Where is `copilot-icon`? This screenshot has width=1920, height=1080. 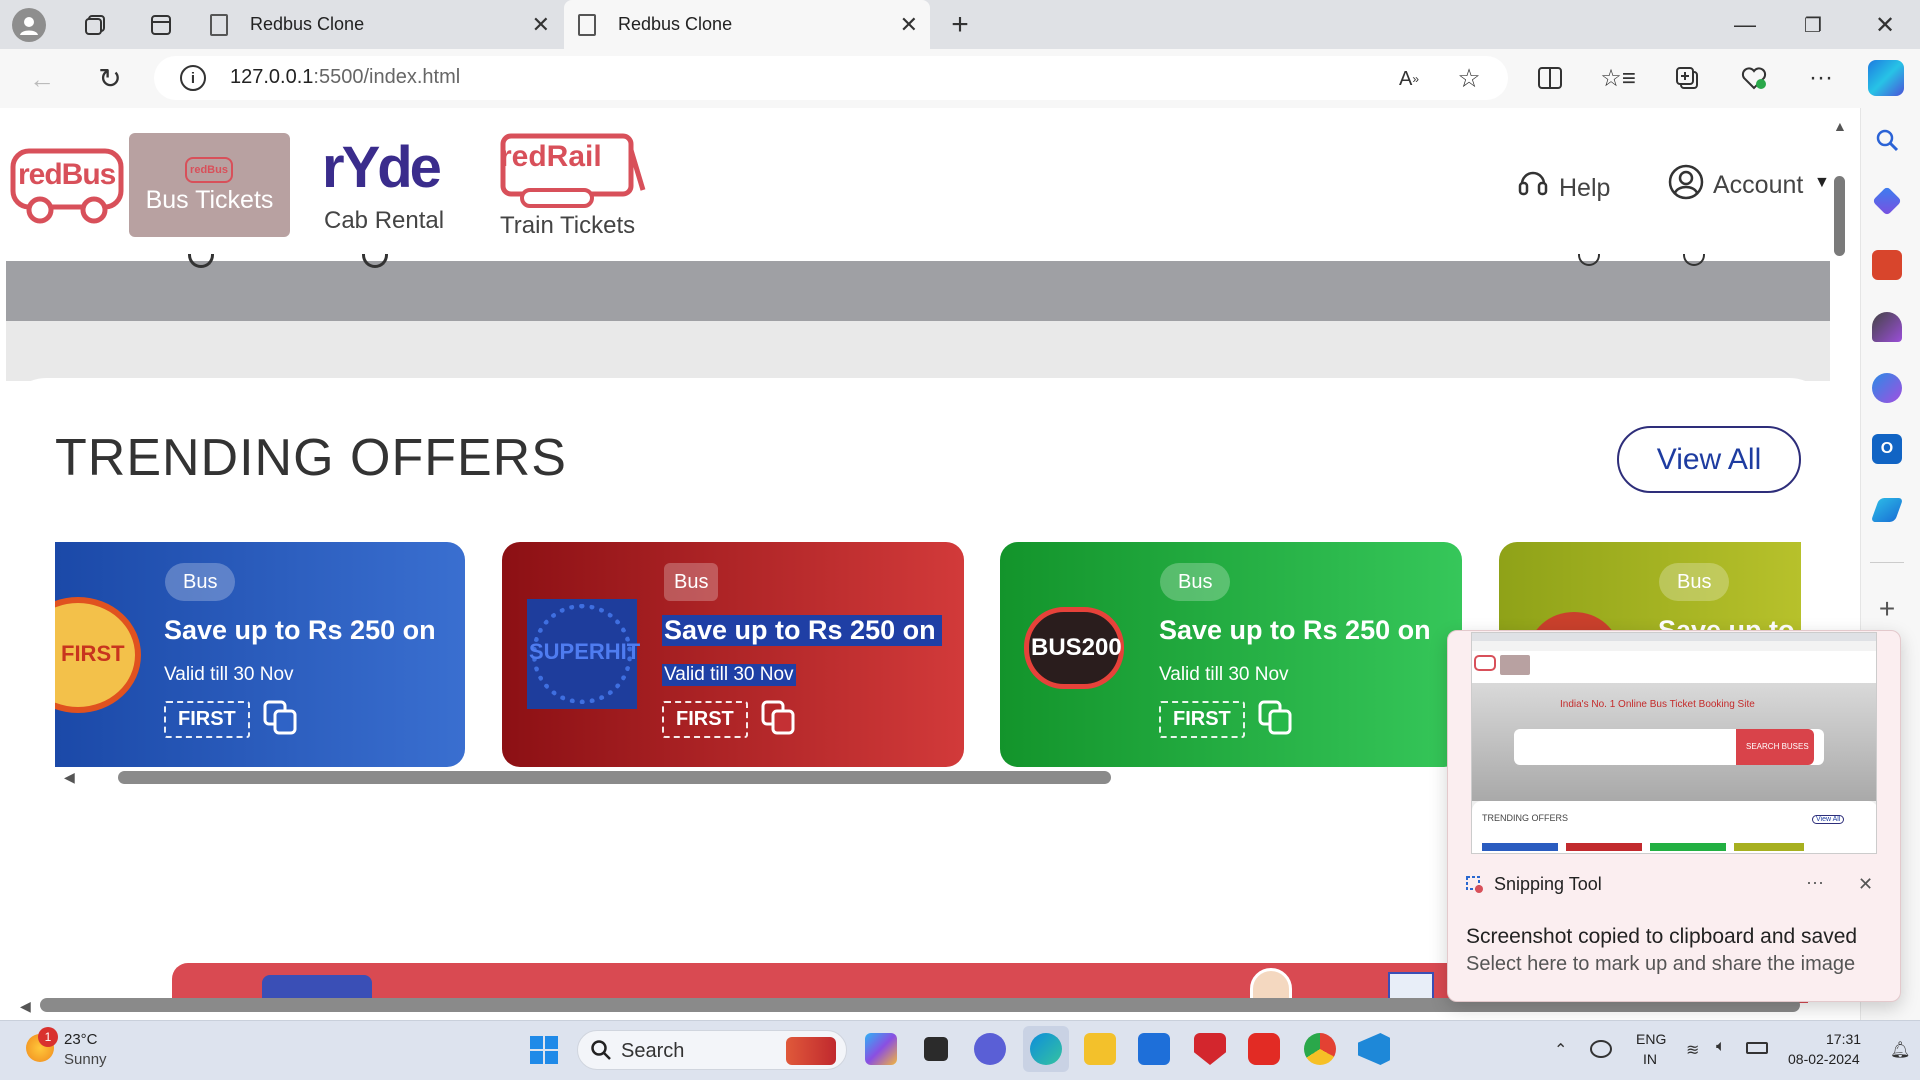 copilot-icon is located at coordinates (1886, 78).